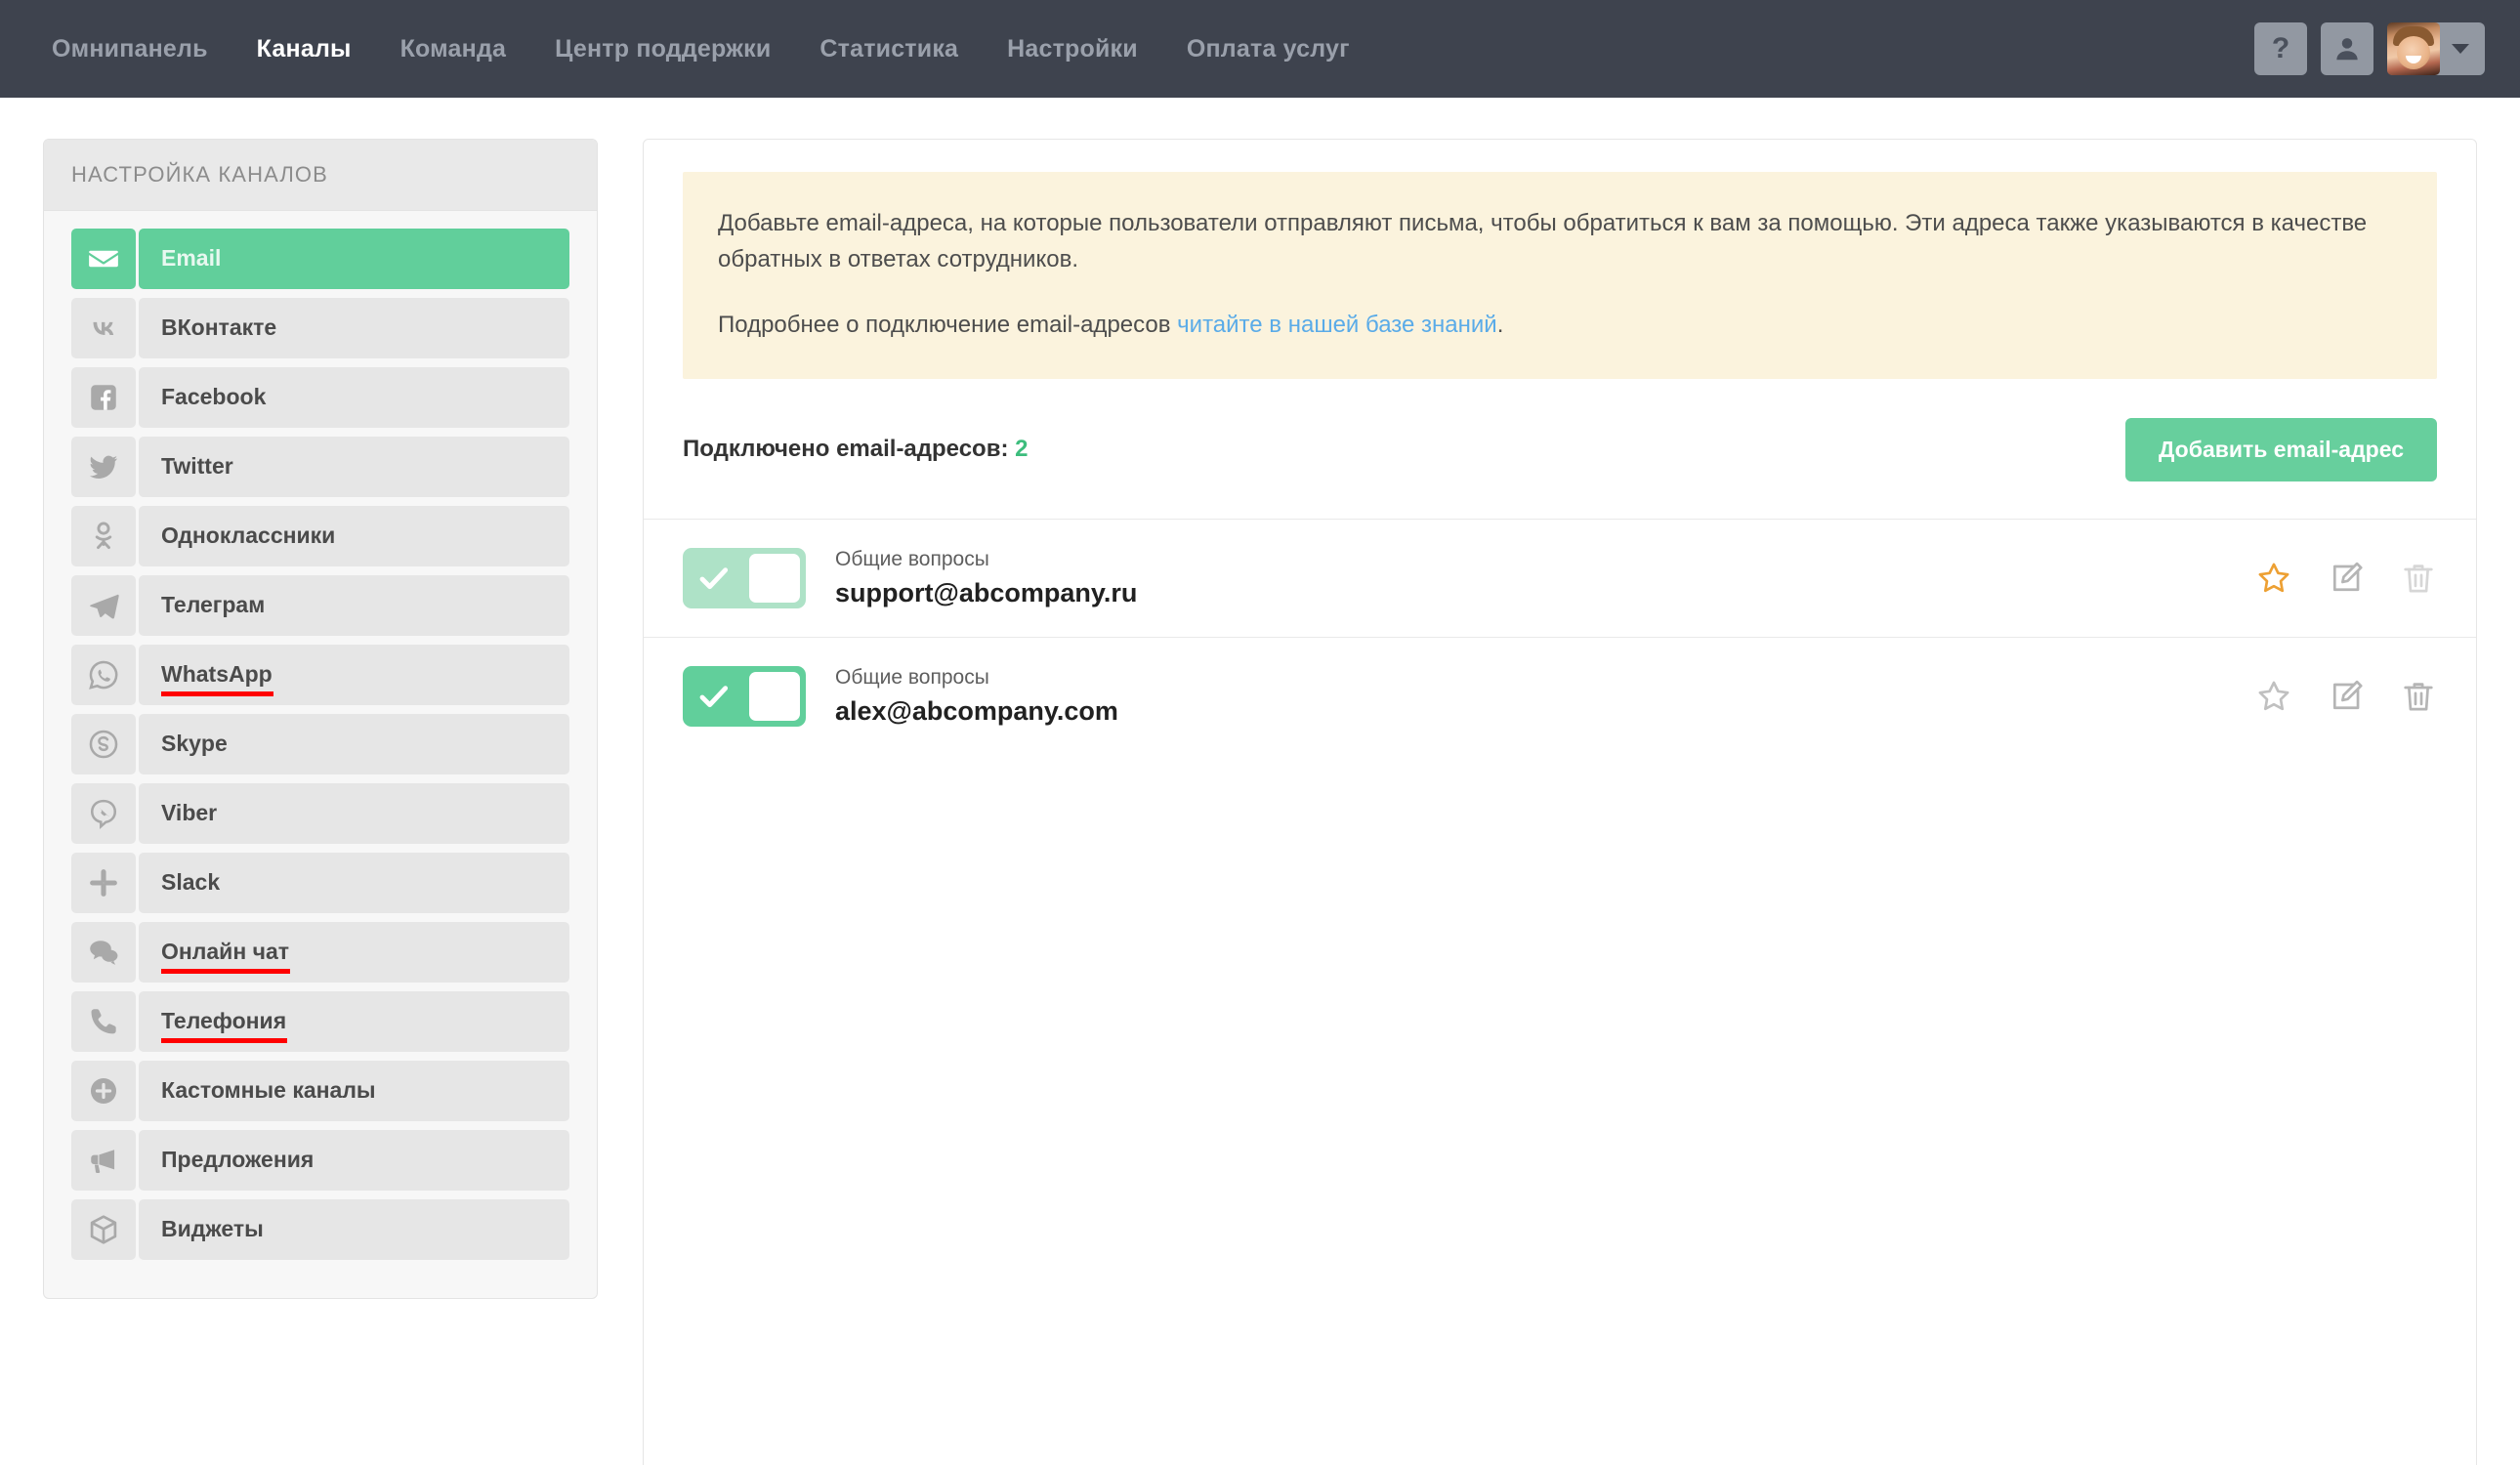 The image size is (2520, 1465). Describe the element at coordinates (320, 1021) in the screenshot. I see `sidebar-item-телефония: Телефония` at that location.